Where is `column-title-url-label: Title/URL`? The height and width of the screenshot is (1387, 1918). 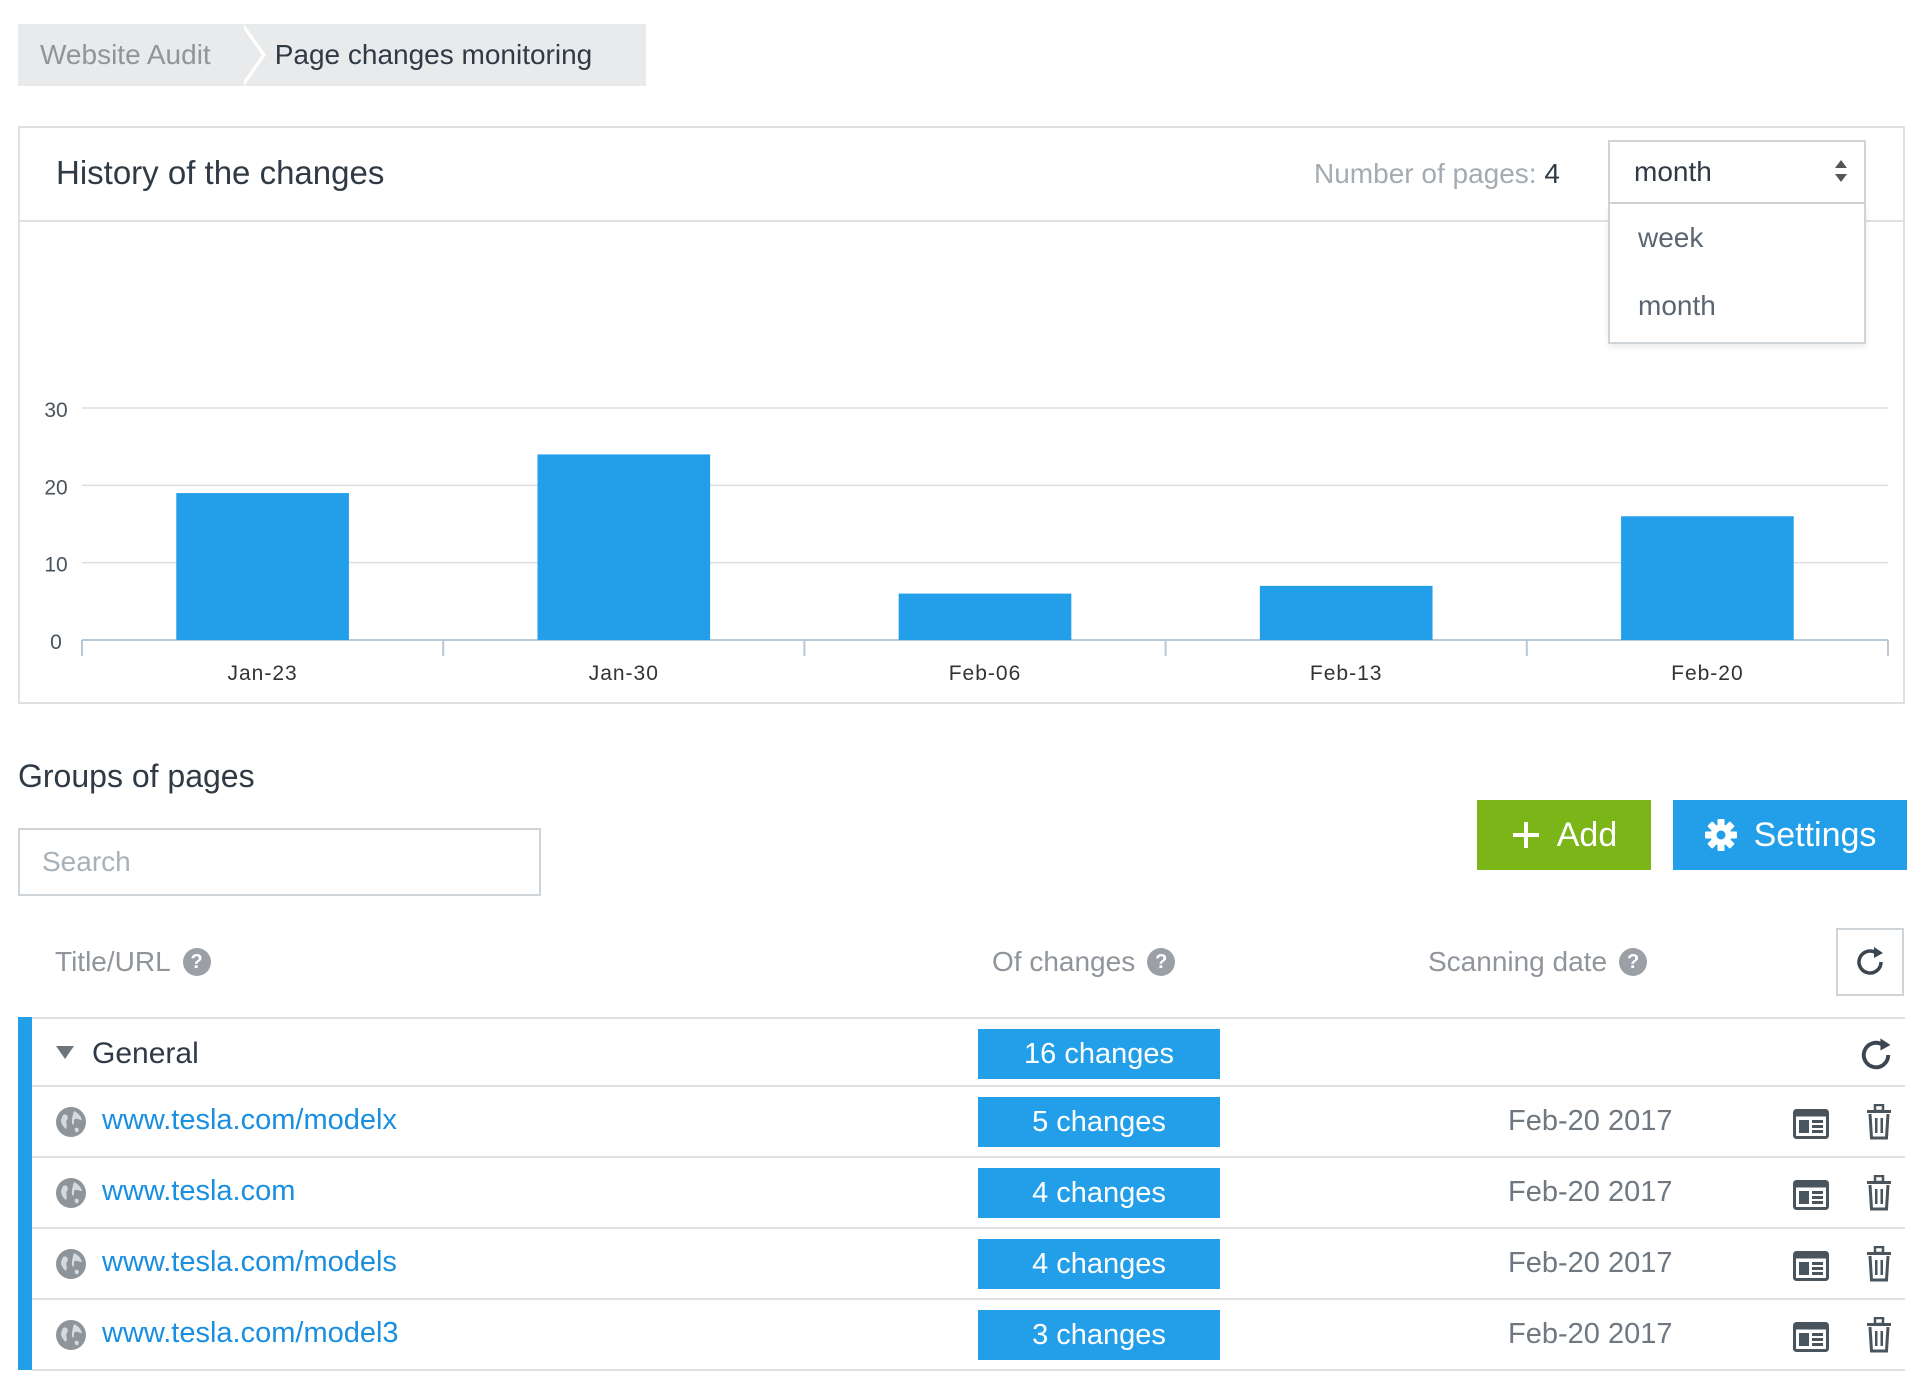 column-title-url-label: Title/URL is located at coordinates (113, 961).